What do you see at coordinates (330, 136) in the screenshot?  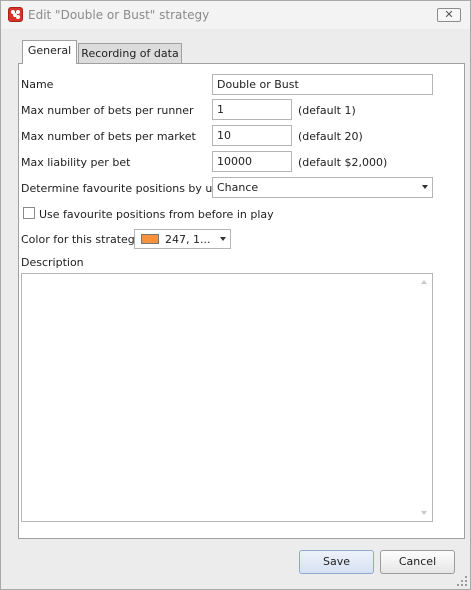 I see `max-bets-market-hint: (default 20)` at bounding box center [330, 136].